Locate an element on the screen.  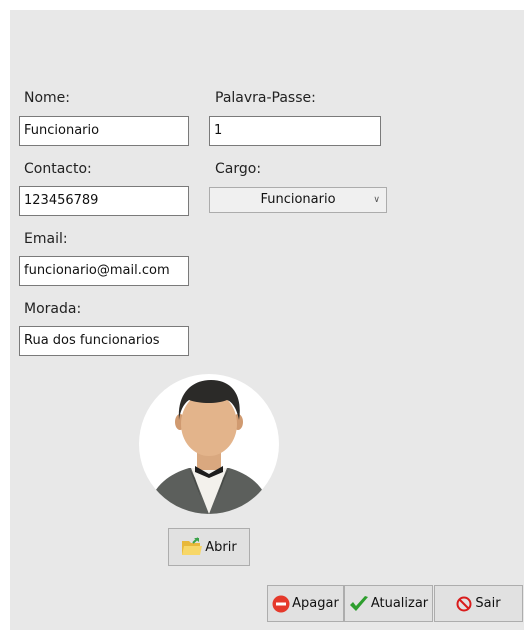
role-label: Cargo: is located at coordinates (238, 169).